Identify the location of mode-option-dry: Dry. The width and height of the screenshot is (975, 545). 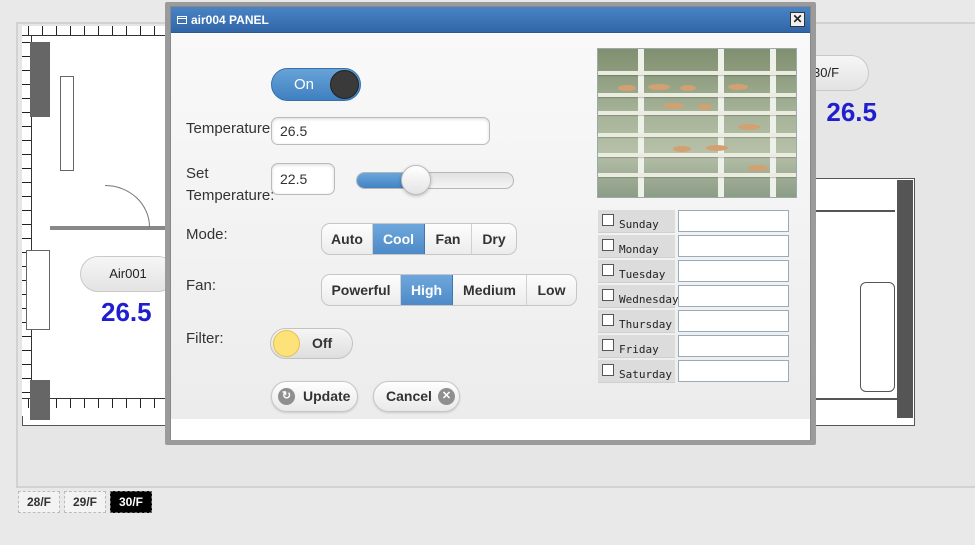
(494, 239).